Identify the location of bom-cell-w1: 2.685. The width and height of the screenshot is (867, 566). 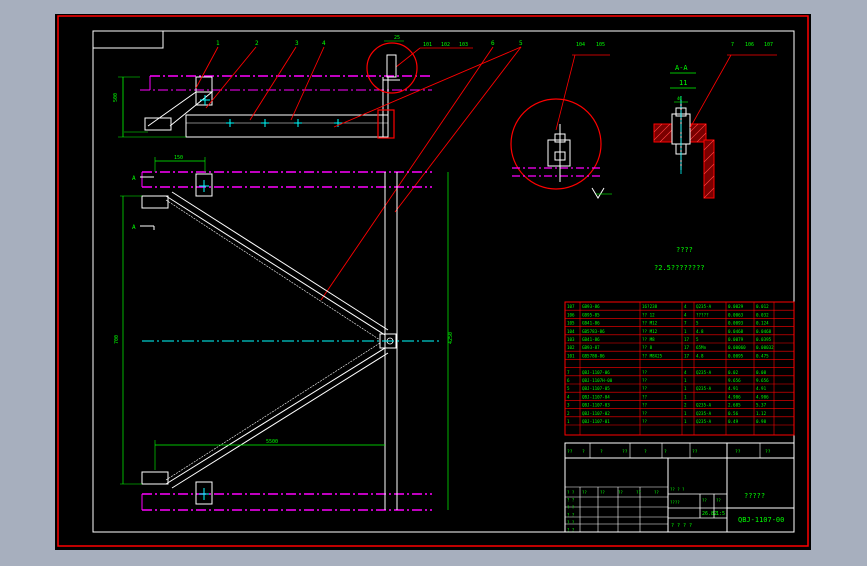
(734, 405).